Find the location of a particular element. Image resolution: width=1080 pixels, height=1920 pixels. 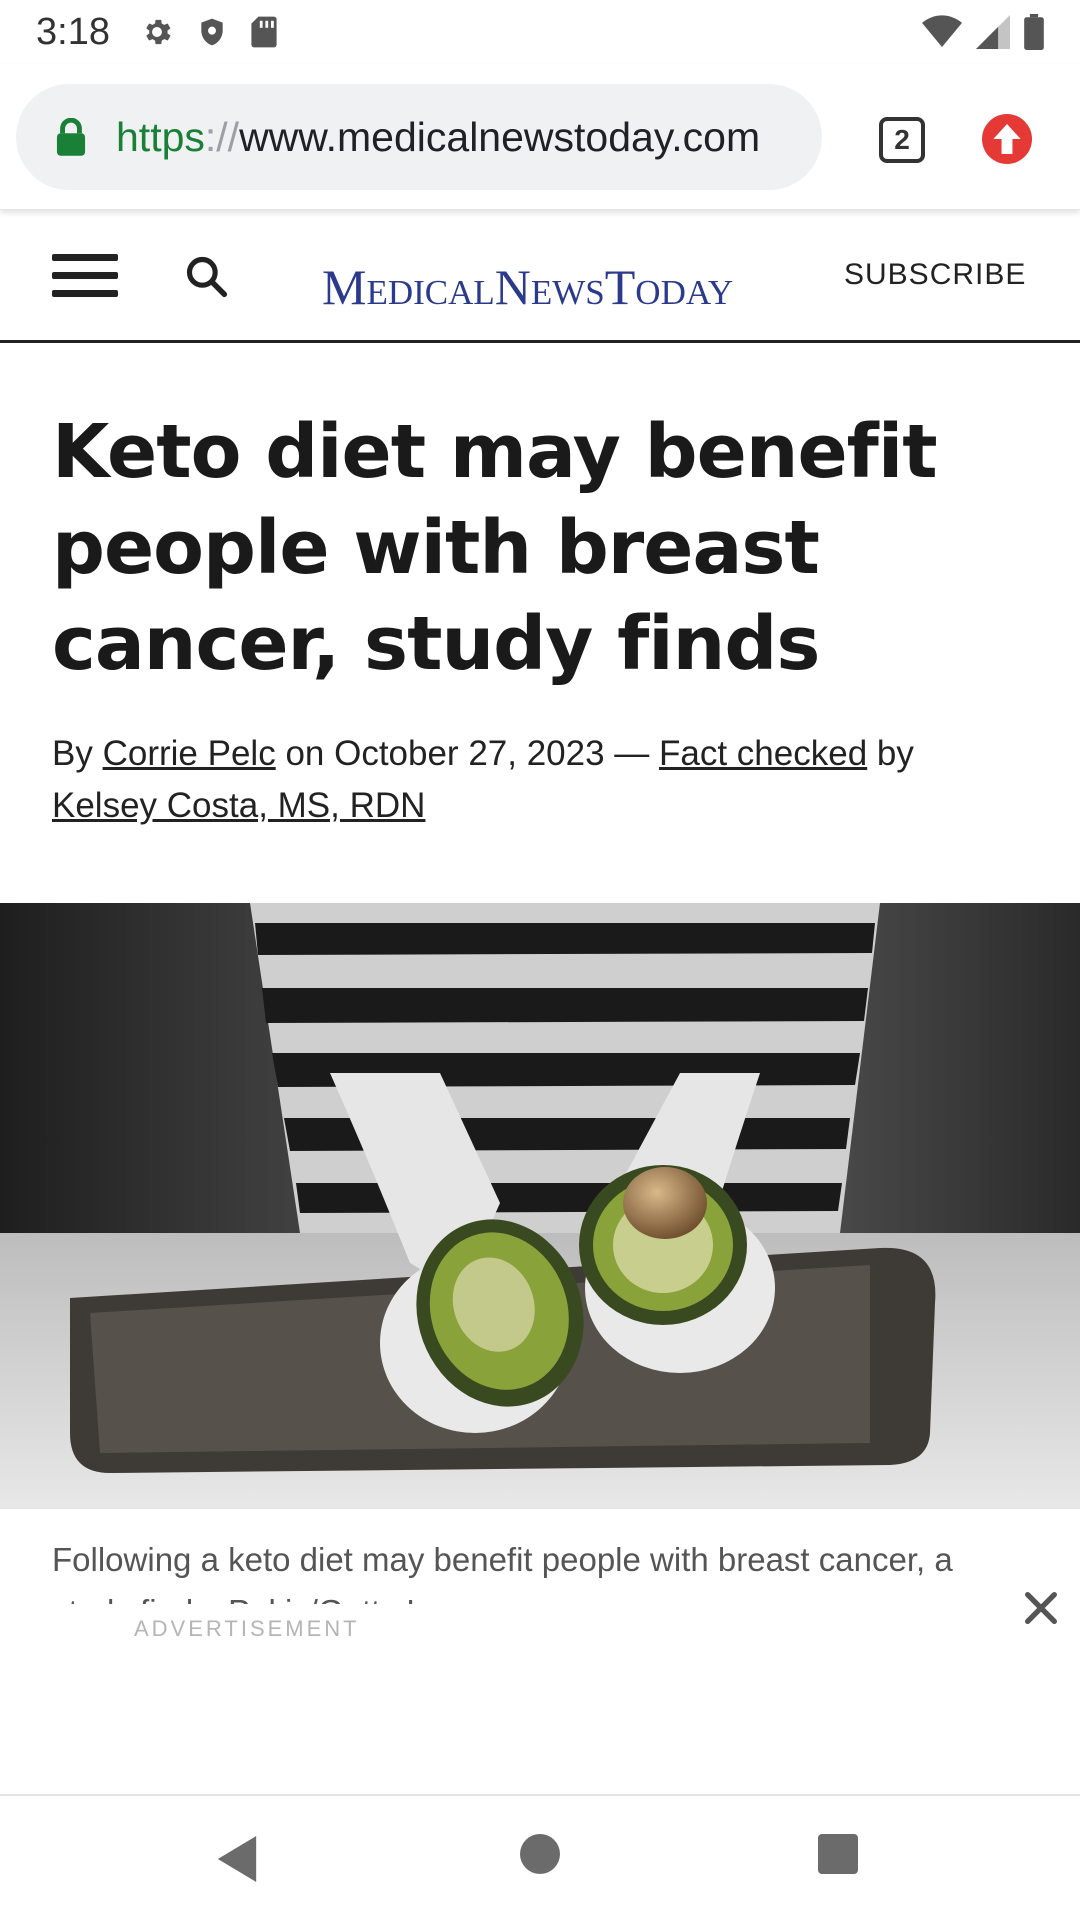

search-icon is located at coordinates (207, 277).